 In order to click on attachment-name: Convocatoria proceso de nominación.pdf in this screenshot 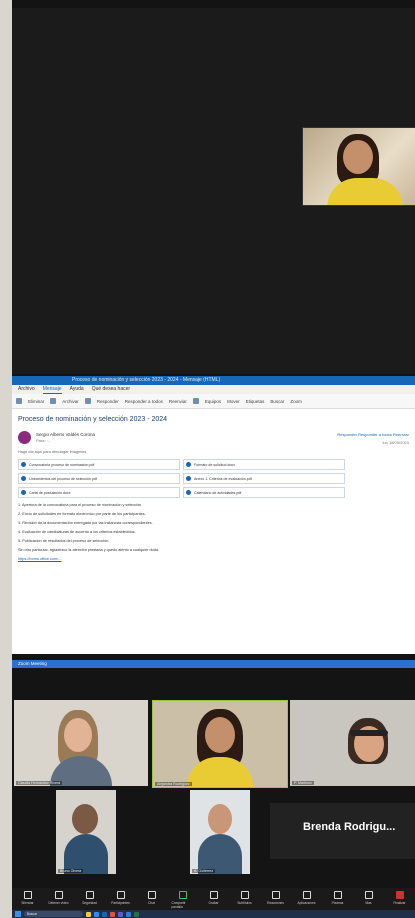, I will do `click(62, 464)`.